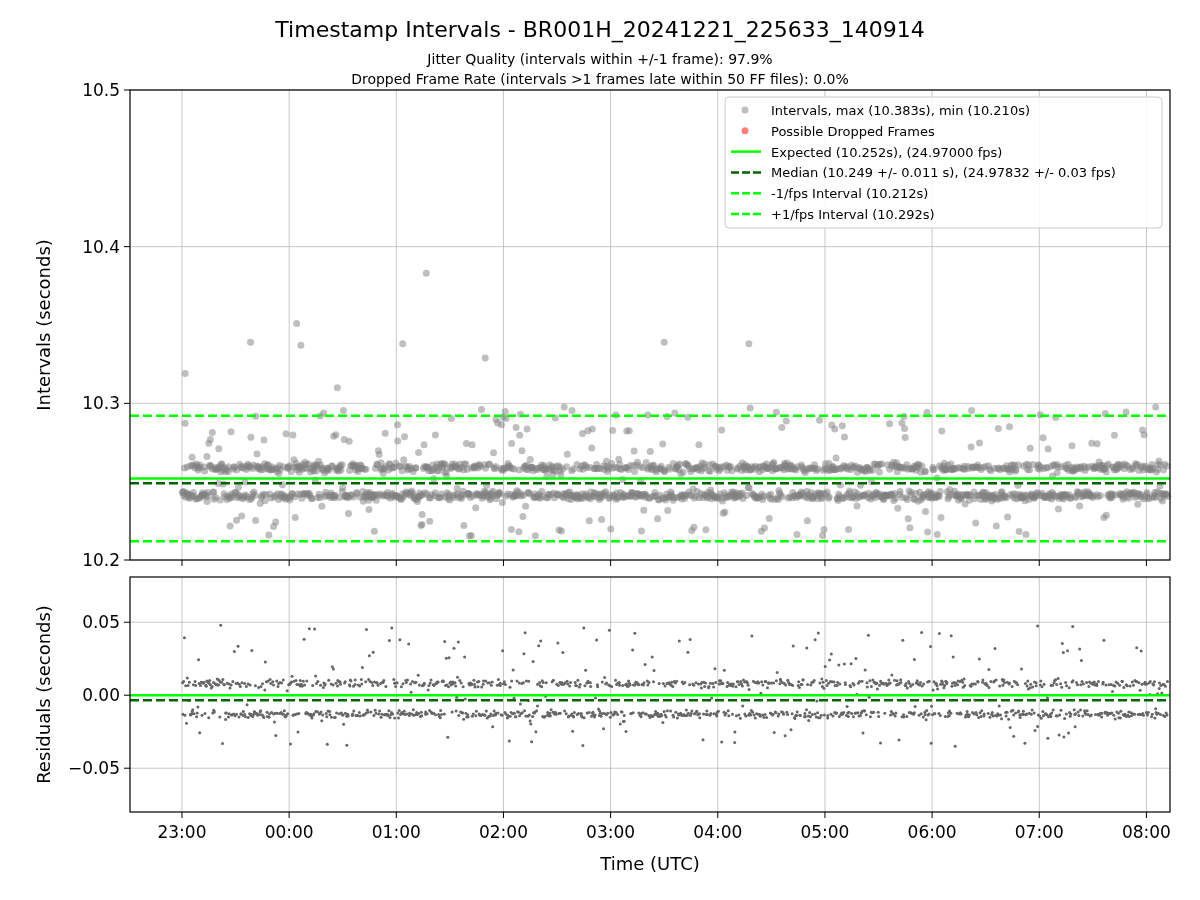 The width and height of the screenshot is (1200, 900). Describe the element at coordinates (1039, 832) in the screenshot. I see `axis-tick-label: 07:00` at that location.